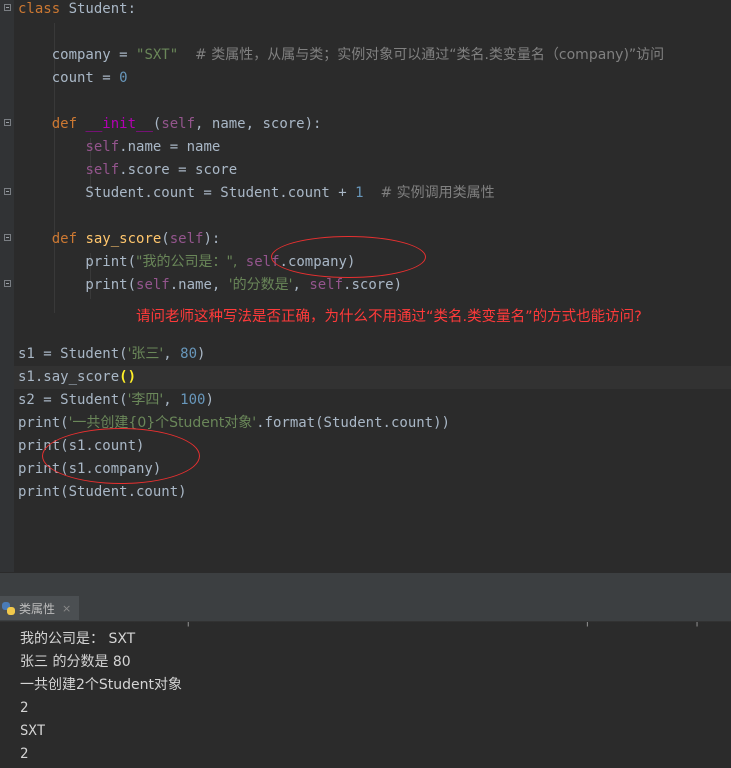 The width and height of the screenshot is (731, 768). I want to click on code-line: s1 = Student('张三', 80), so click(112, 354).